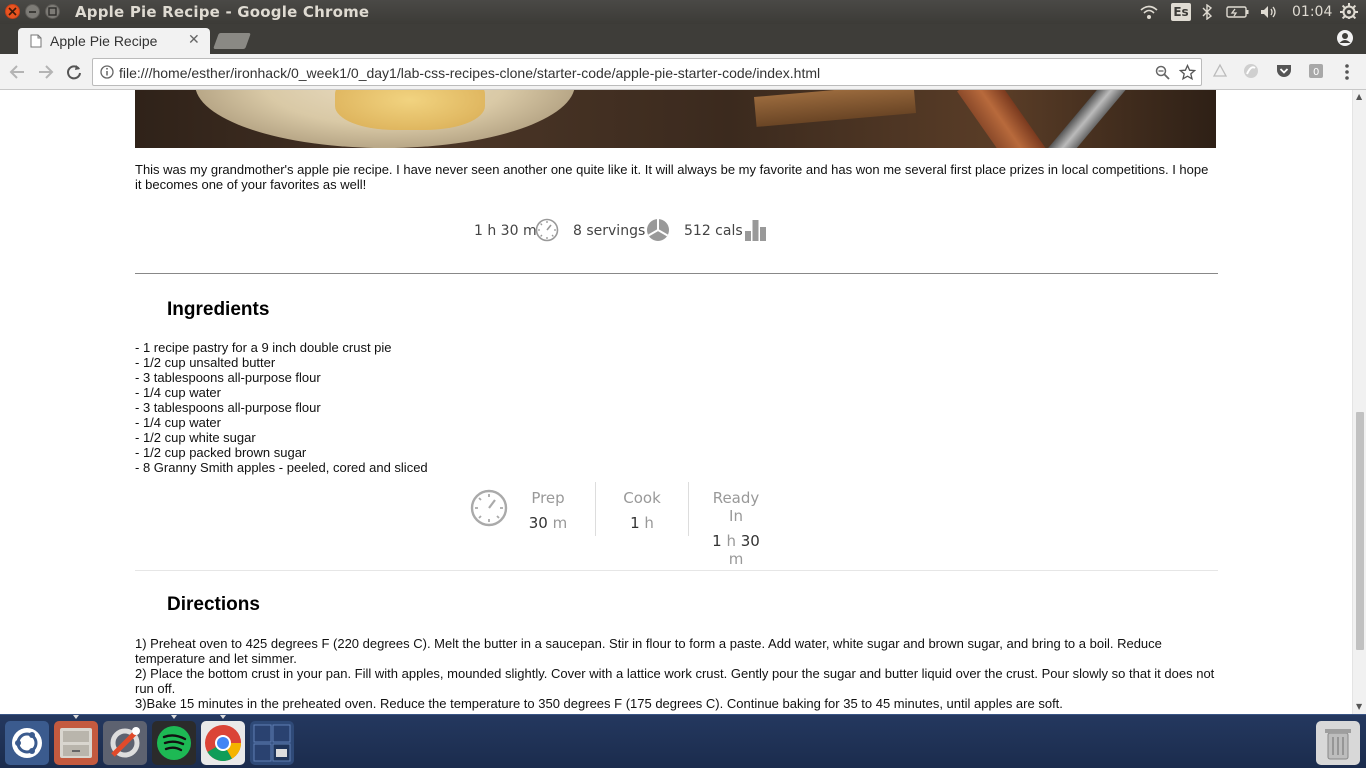 The height and width of the screenshot is (768, 1366). What do you see at coordinates (547, 230) in the screenshot?
I see `clock-icon` at bounding box center [547, 230].